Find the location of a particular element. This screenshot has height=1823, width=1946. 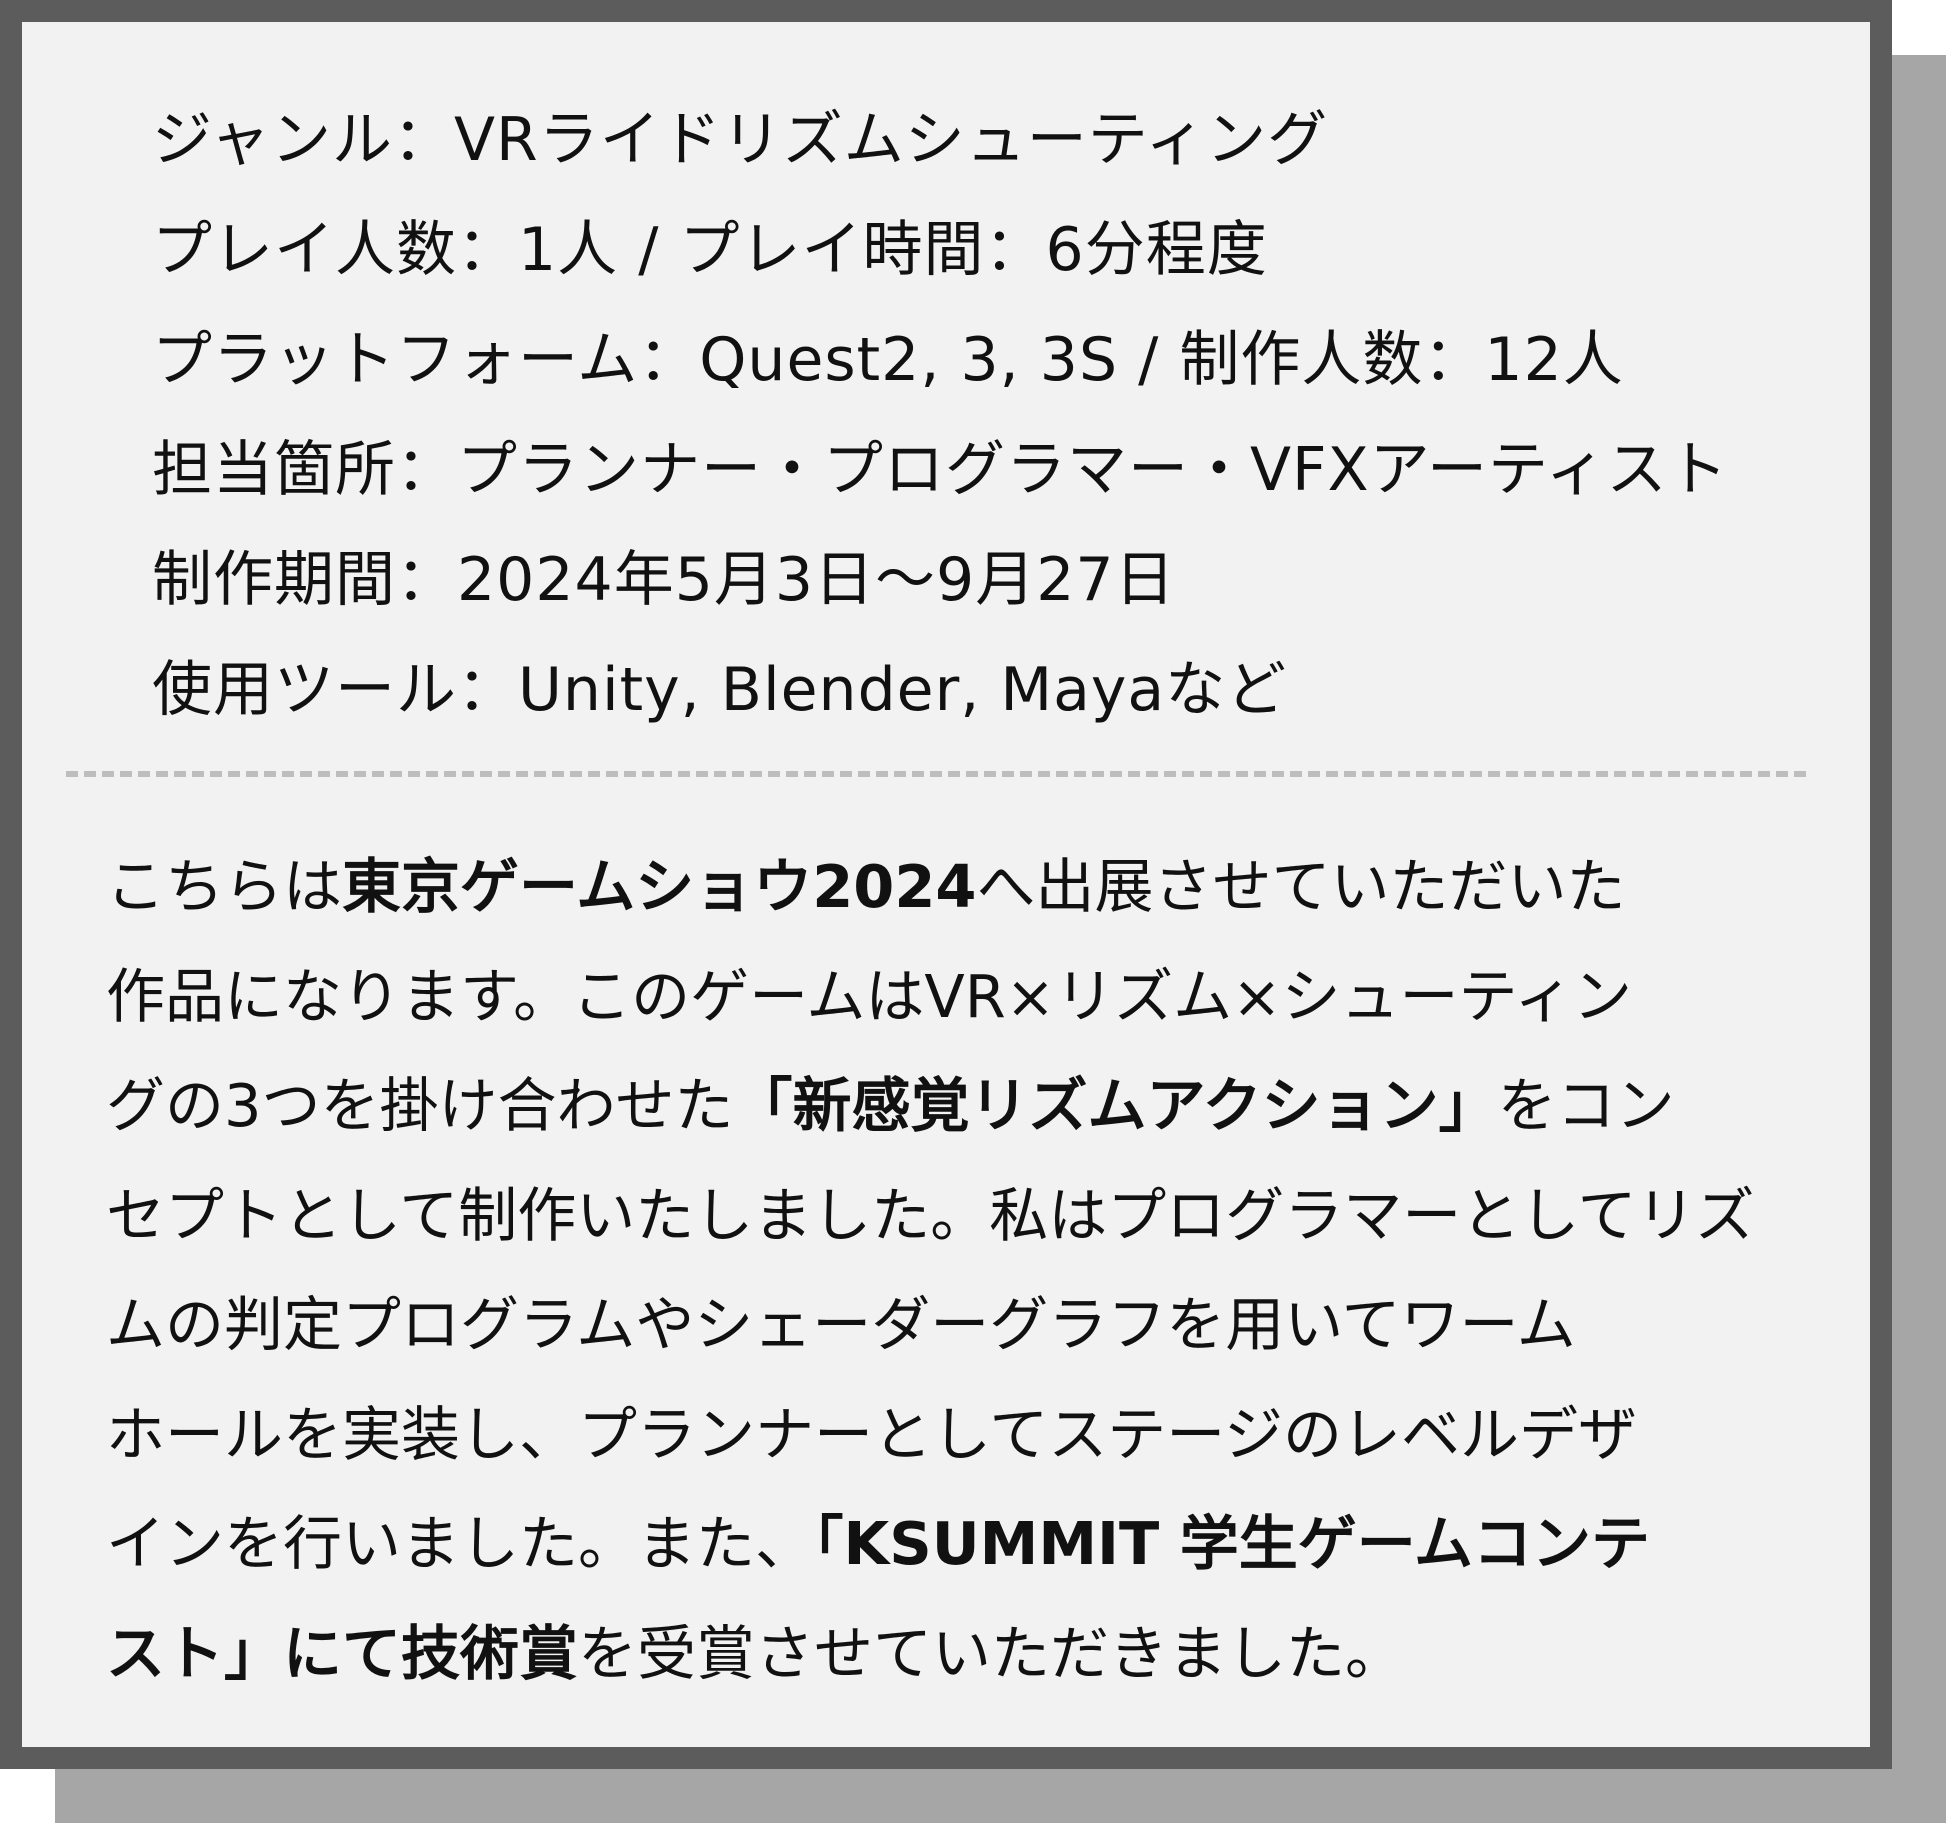

highlight-event-name: 東京ゲームショウ2024 is located at coordinates (659, 886).